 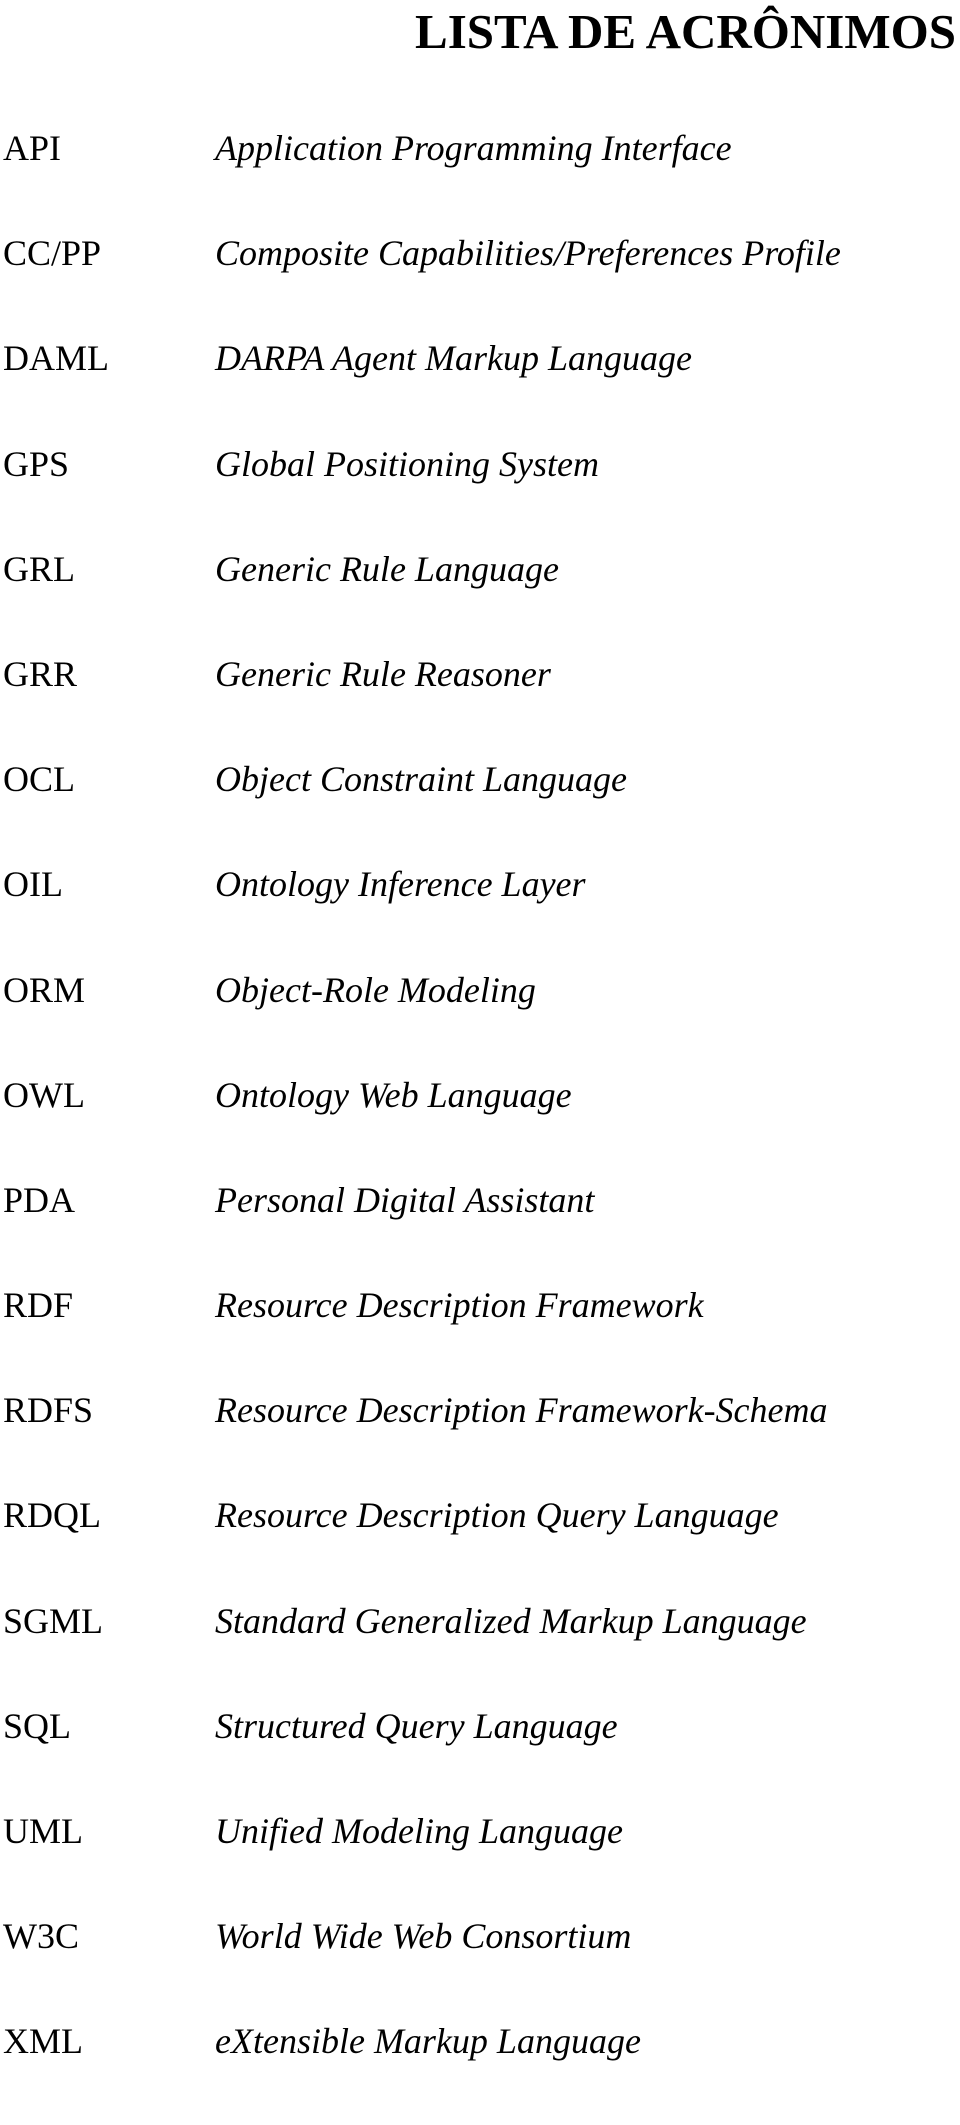 I want to click on acronym-meaning: Object-Role Modeling, so click(x=375, y=989).